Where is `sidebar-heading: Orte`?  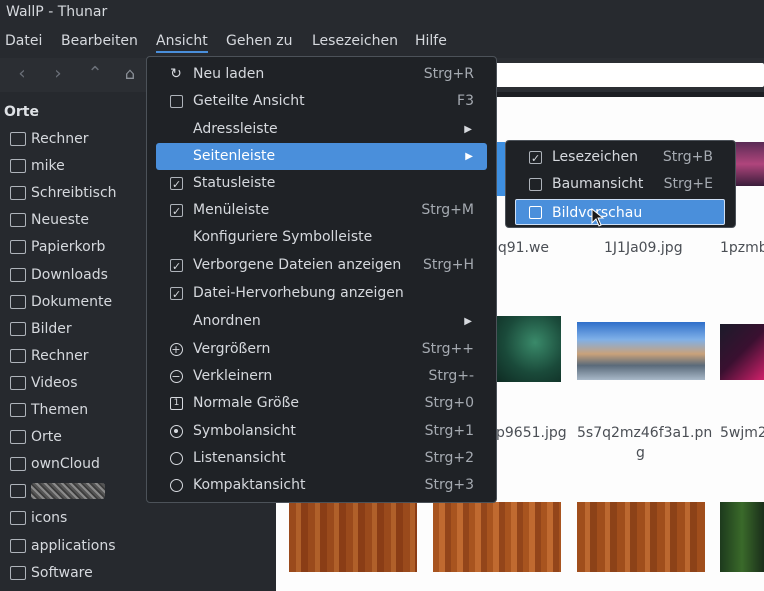
sidebar-heading: Orte is located at coordinates (21, 112).